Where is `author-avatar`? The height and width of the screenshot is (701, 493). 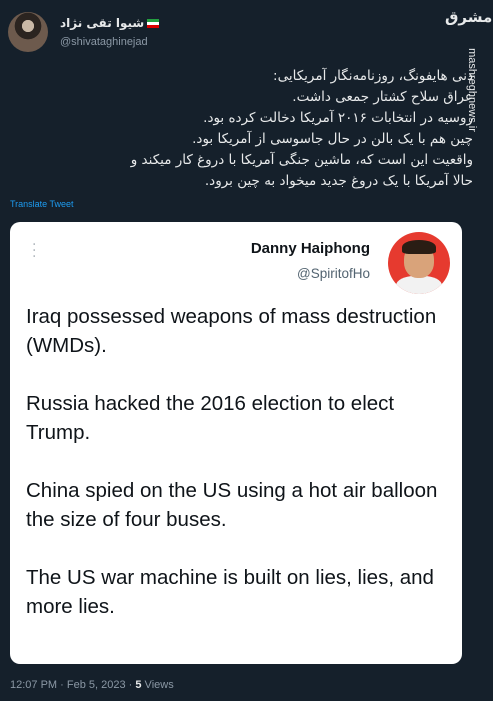 author-avatar is located at coordinates (28, 32).